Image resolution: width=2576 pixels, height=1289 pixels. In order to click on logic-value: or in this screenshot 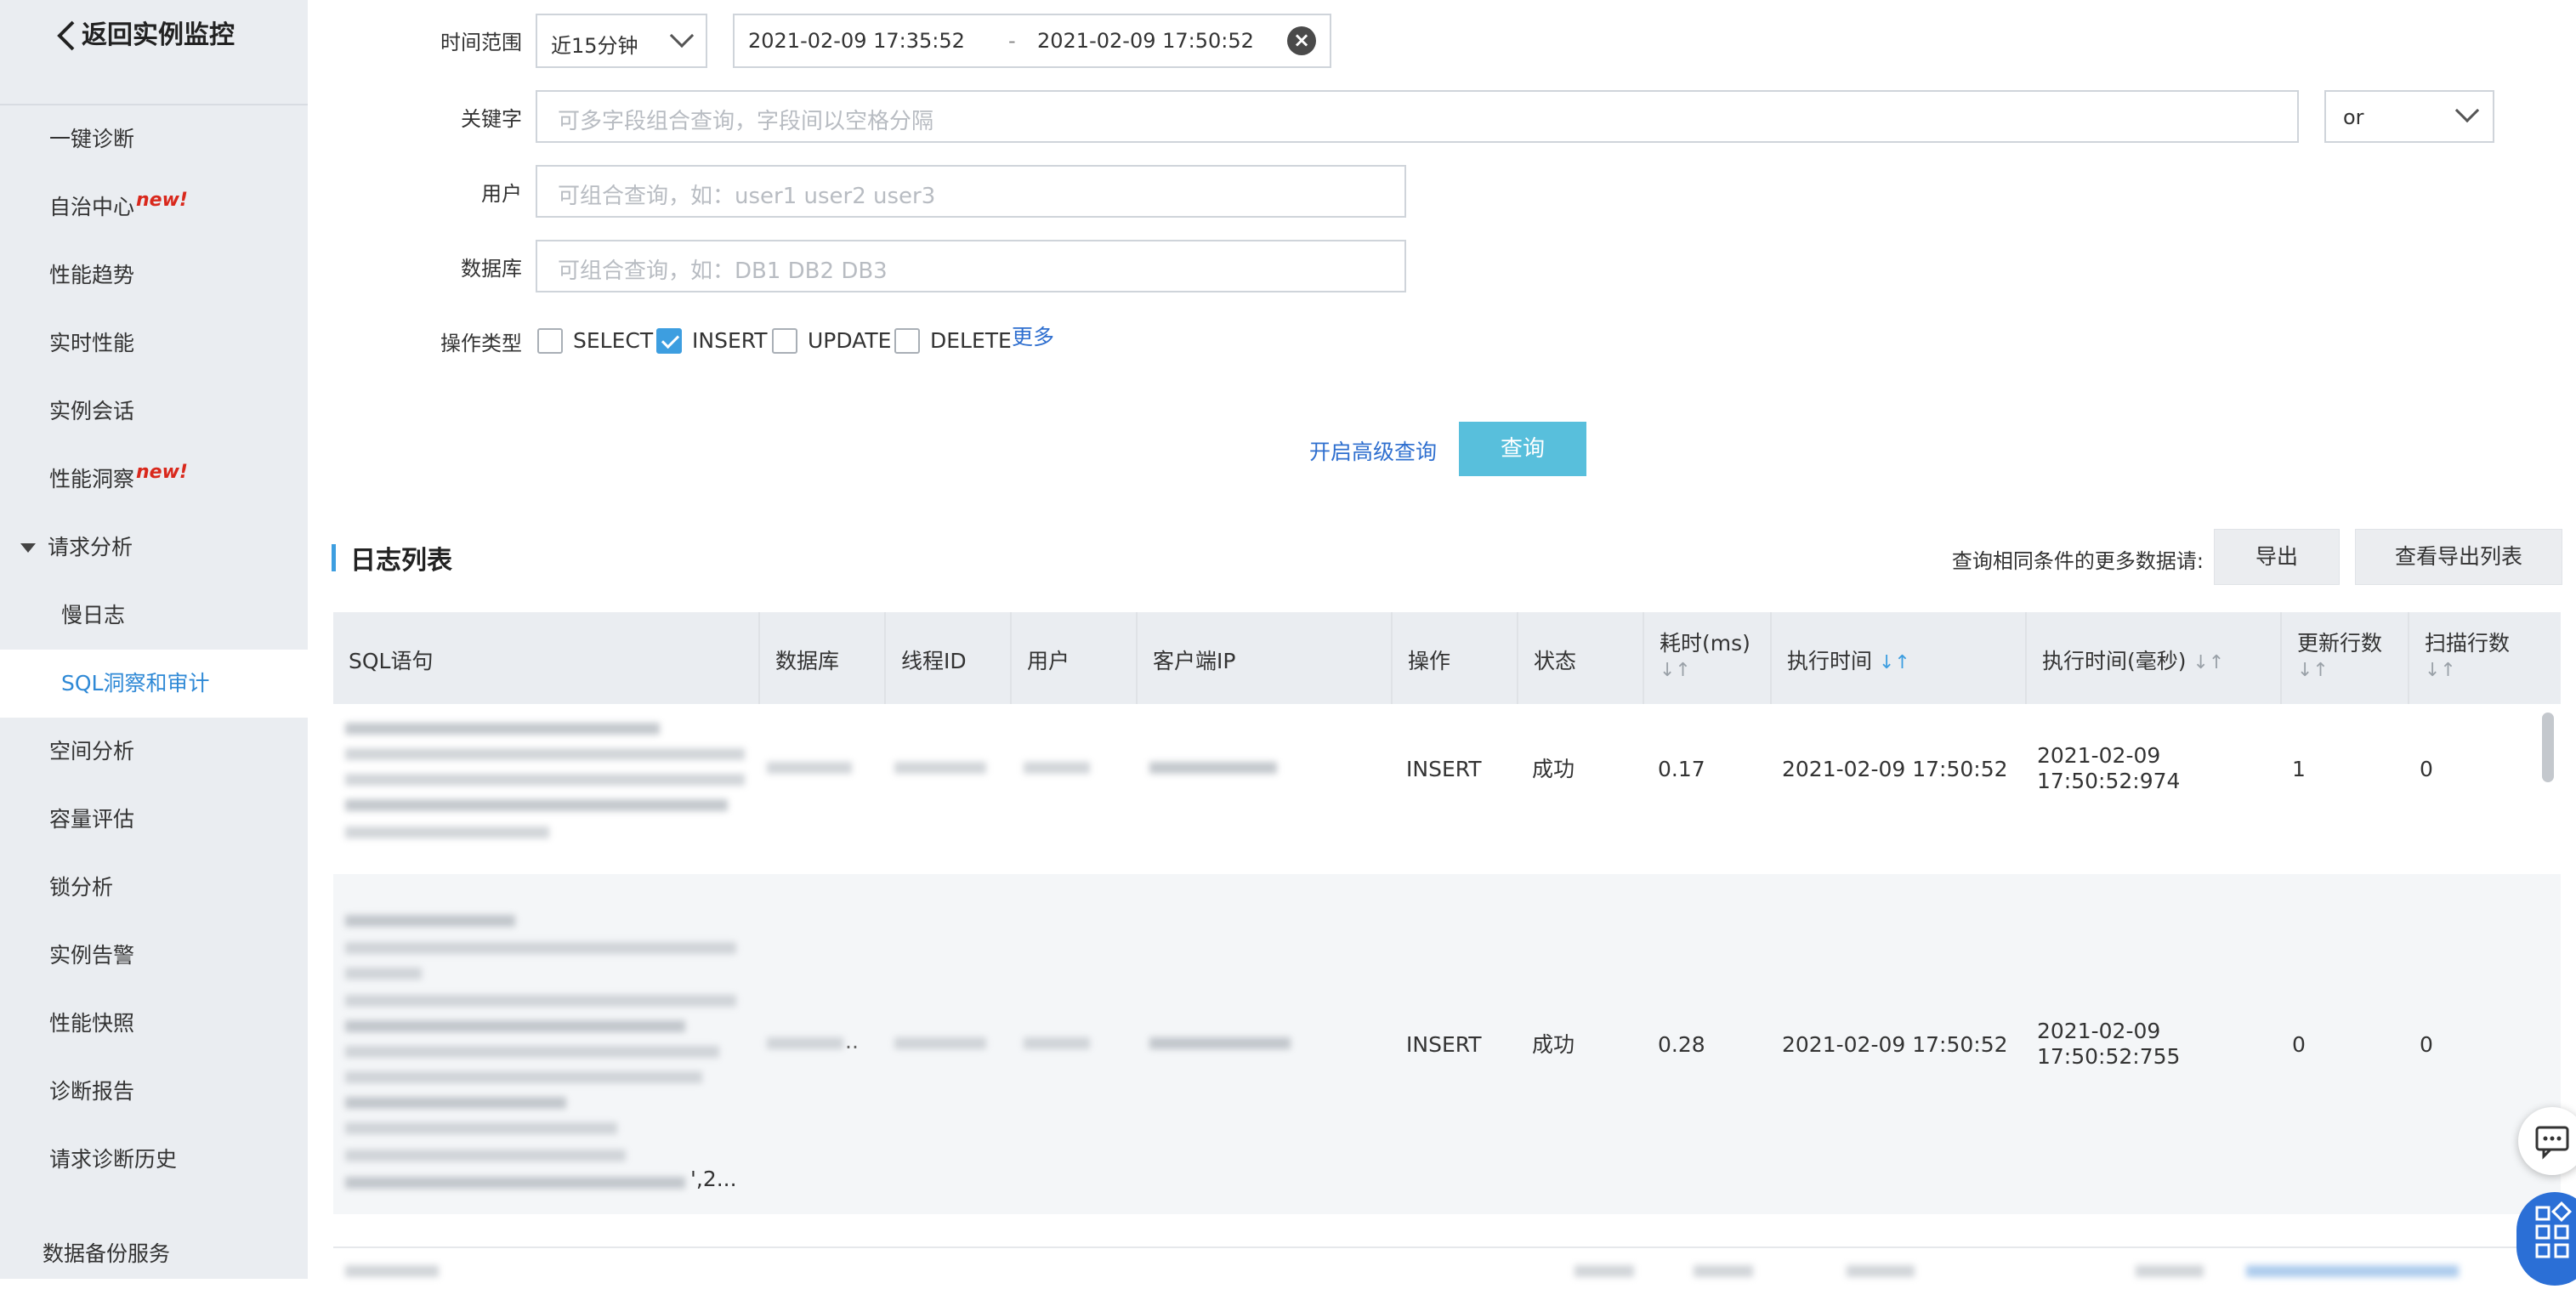, I will do `click(2354, 117)`.